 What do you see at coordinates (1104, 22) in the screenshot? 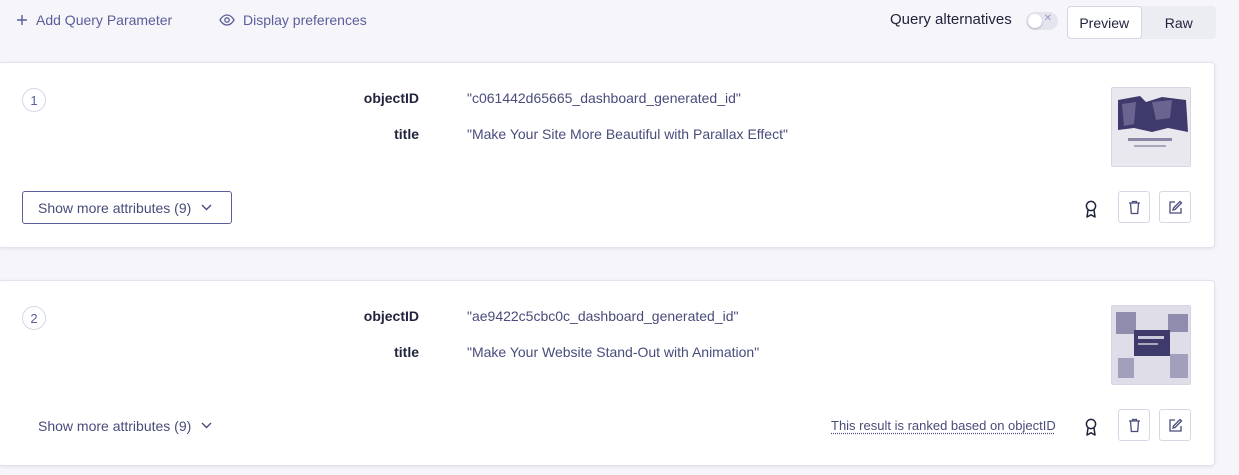
I see `tab-preview: Preview` at bounding box center [1104, 22].